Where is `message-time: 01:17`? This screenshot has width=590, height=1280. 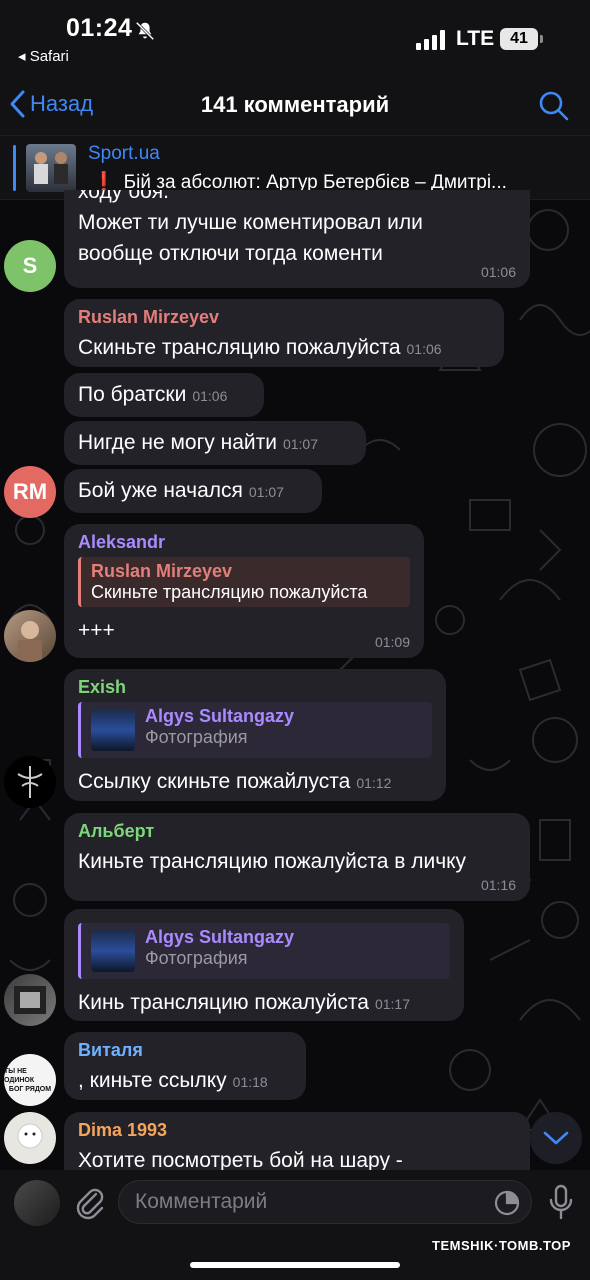
message-time: 01:17 is located at coordinates (392, 1004).